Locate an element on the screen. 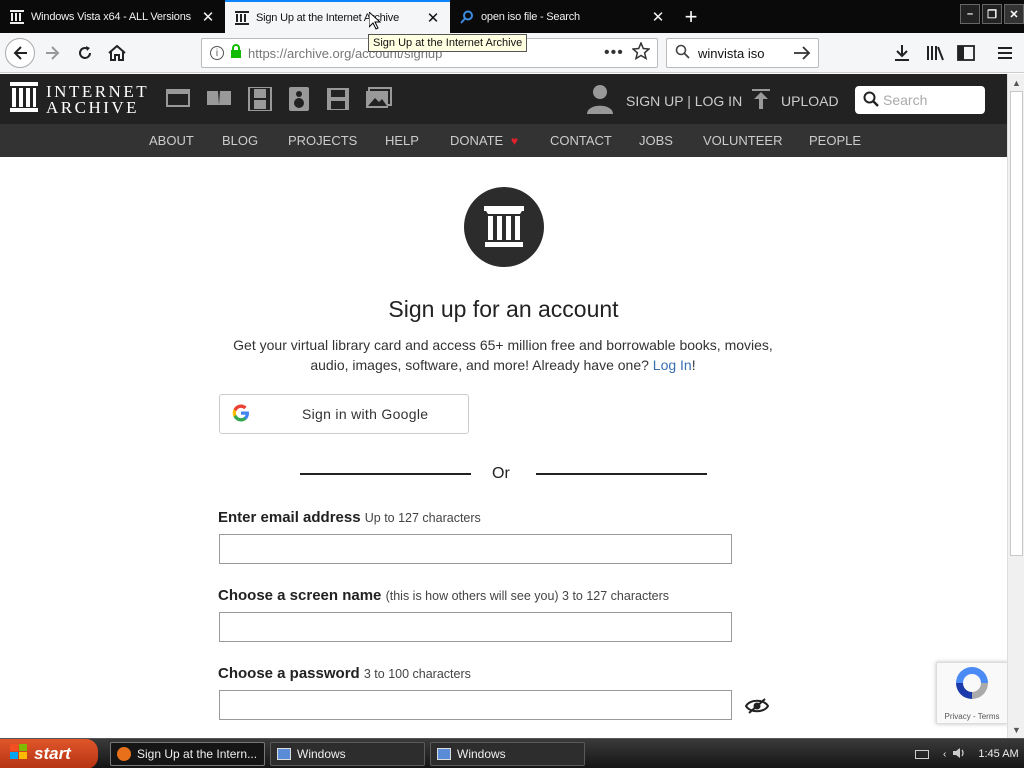 The width and height of the screenshot is (1024, 768). sign-up-login-link: SIGN UP | LOG IN is located at coordinates (664, 100).